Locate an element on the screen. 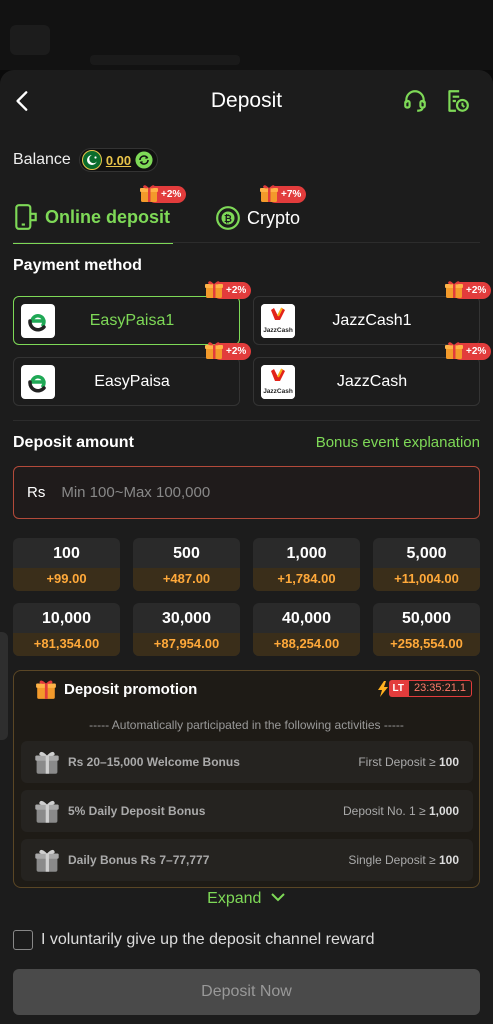 This screenshot has height=1024, width=493. bonus-badge: +7% is located at coordinates (283, 194).